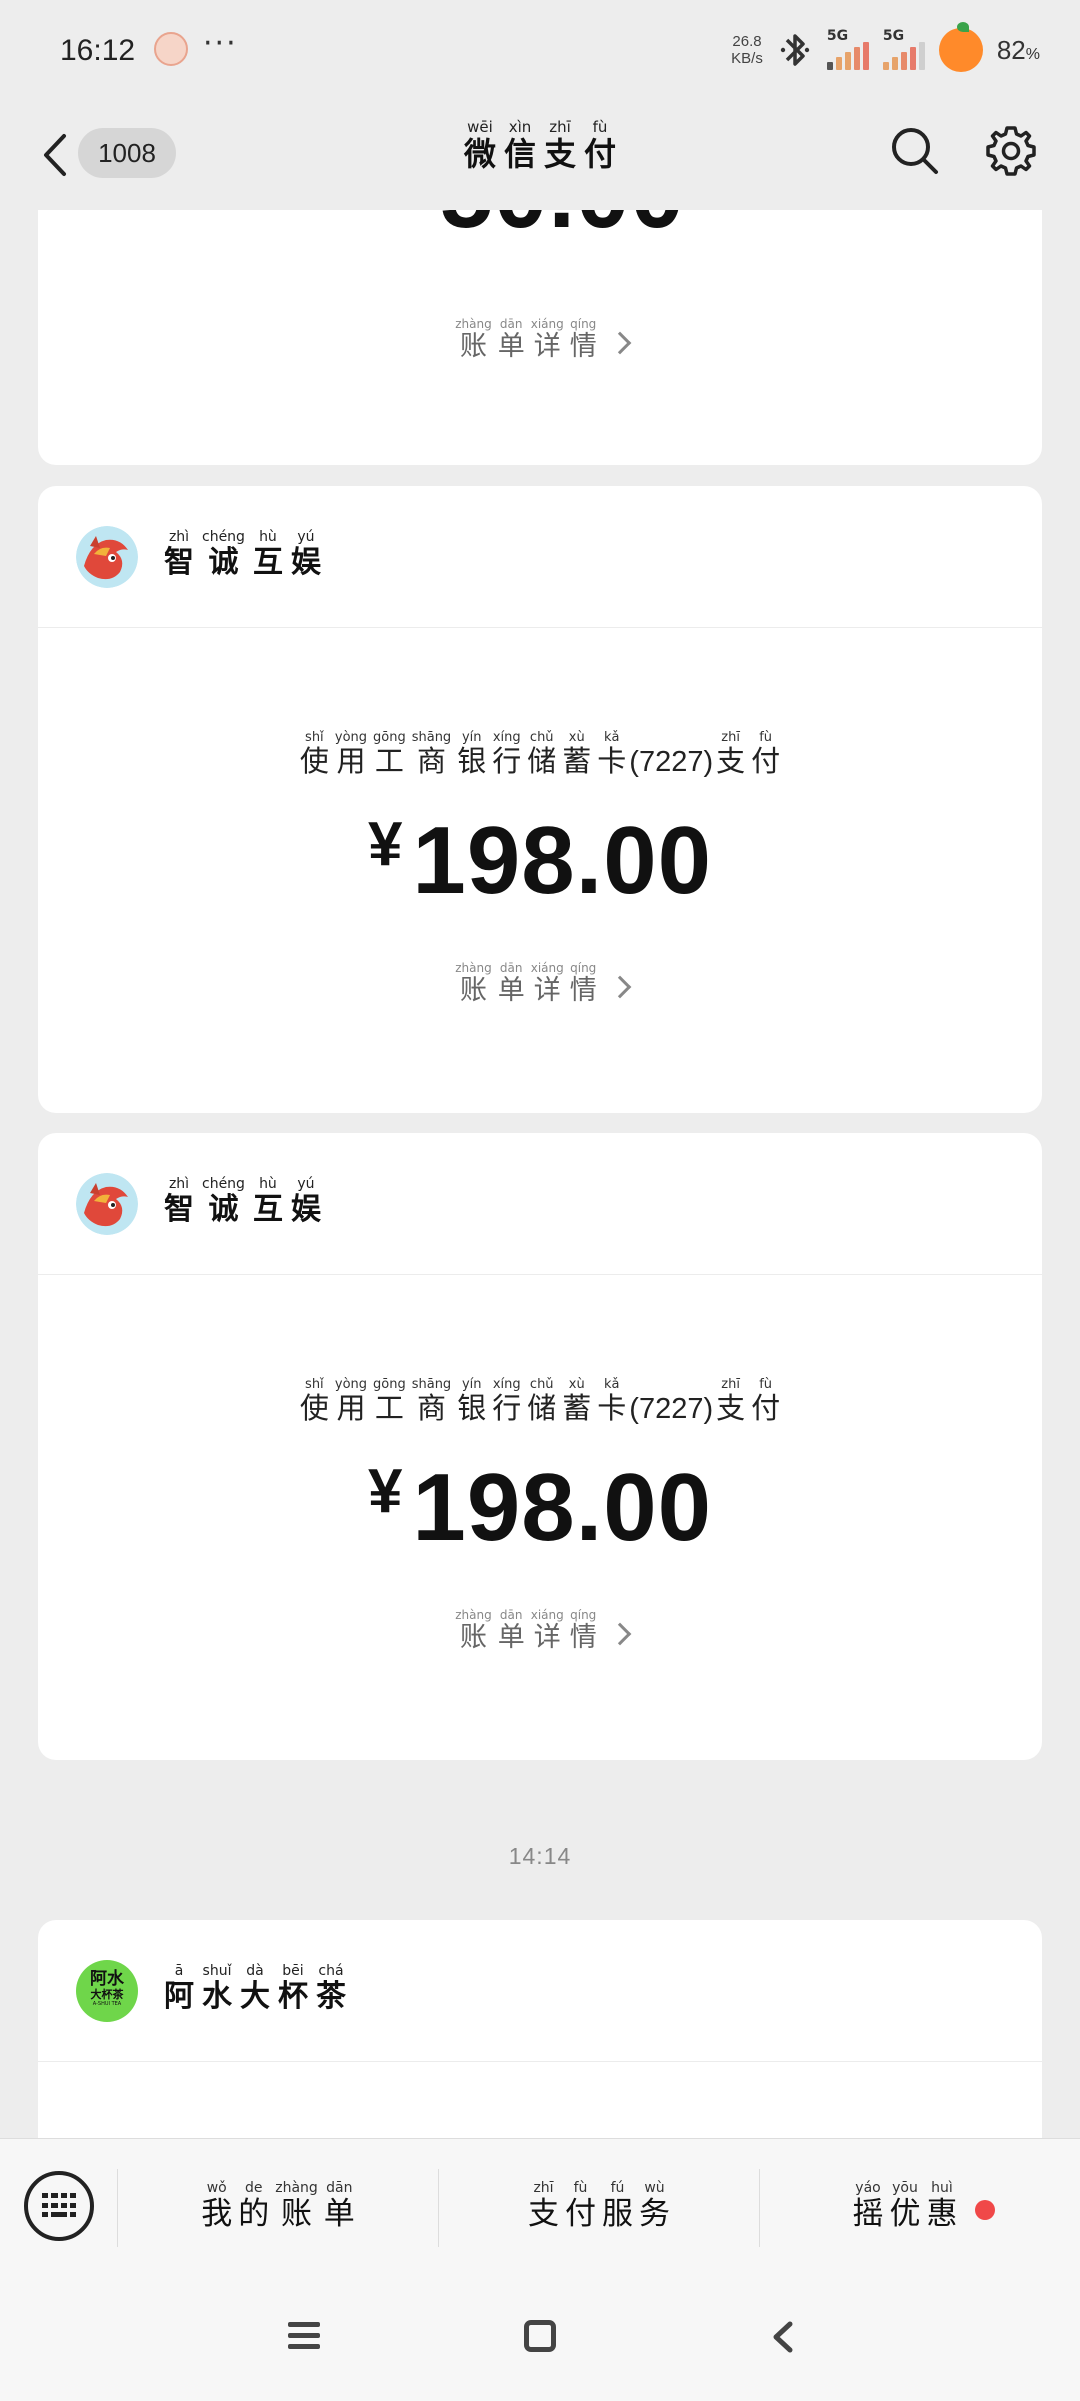  I want to click on payment-method-suffix: 支zhī付fù, so click(748, 754).